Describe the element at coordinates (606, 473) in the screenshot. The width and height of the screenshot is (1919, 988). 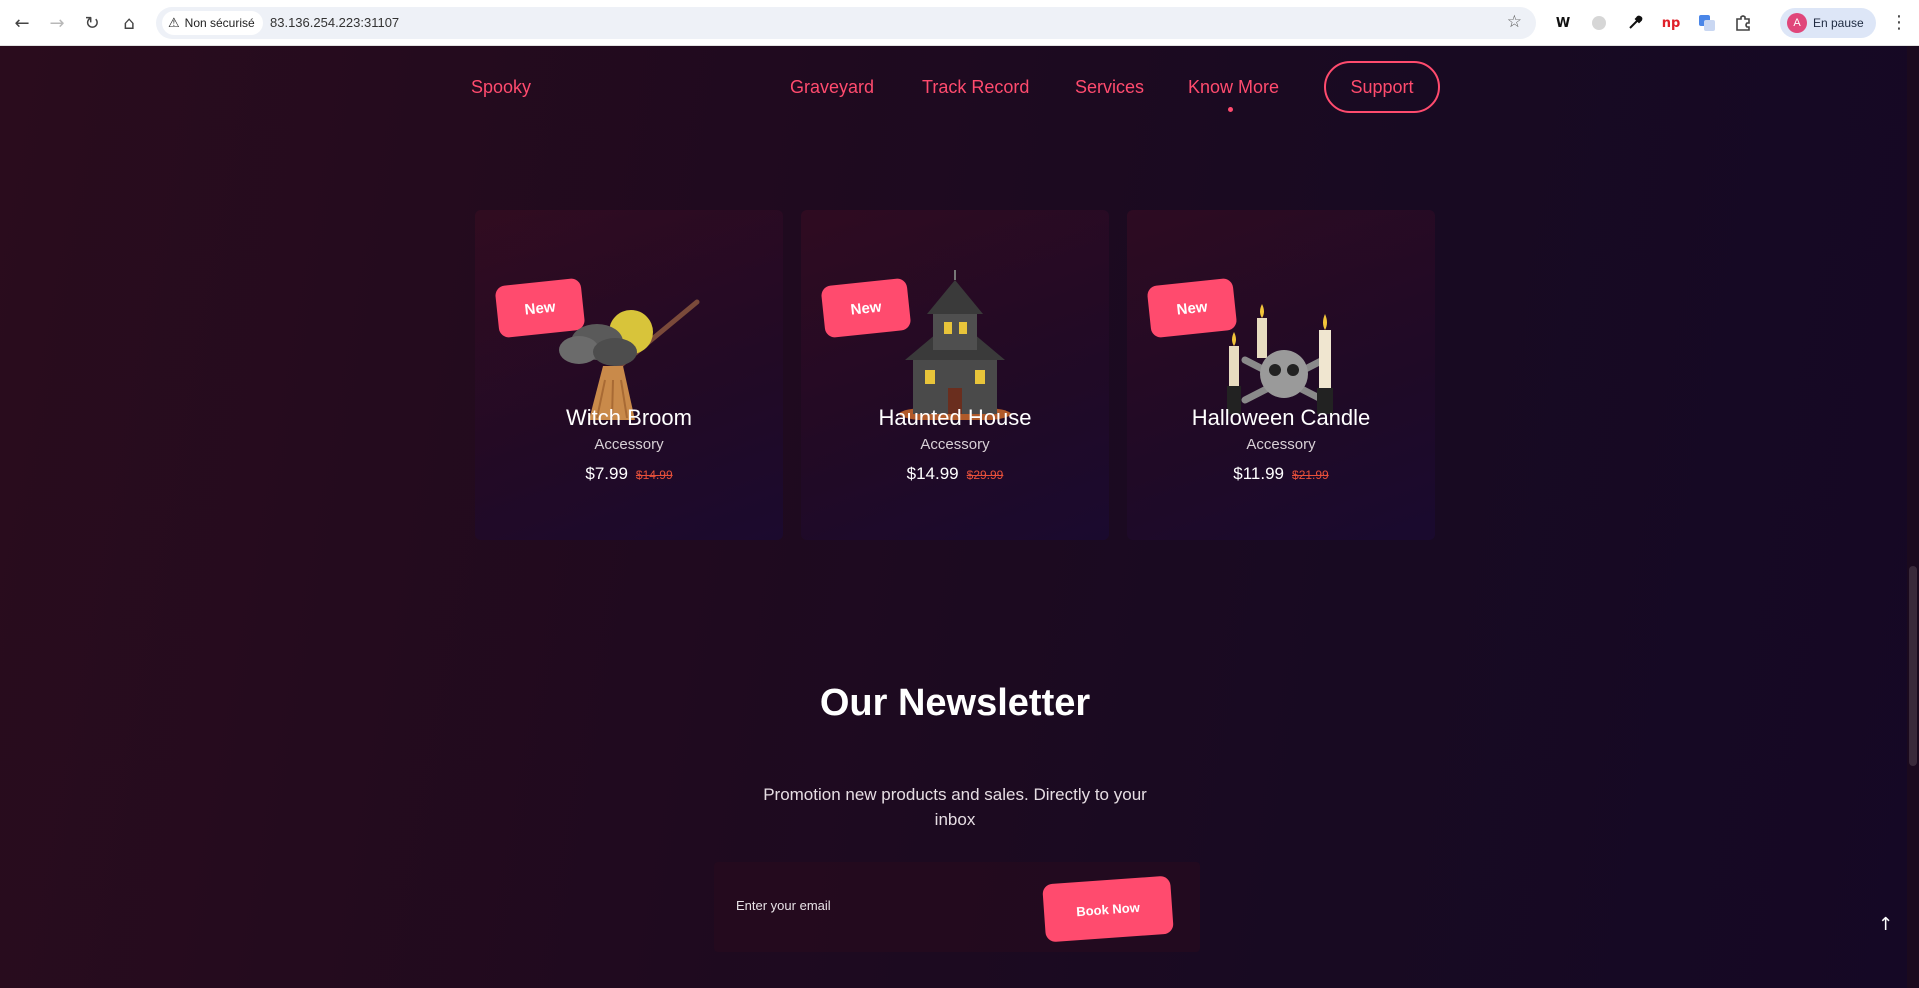
I see `price: $7.99` at that location.